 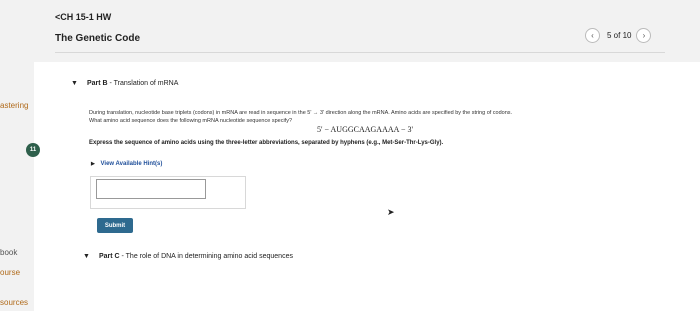 What do you see at coordinates (151, 189) in the screenshot?
I see `answer-input` at bounding box center [151, 189].